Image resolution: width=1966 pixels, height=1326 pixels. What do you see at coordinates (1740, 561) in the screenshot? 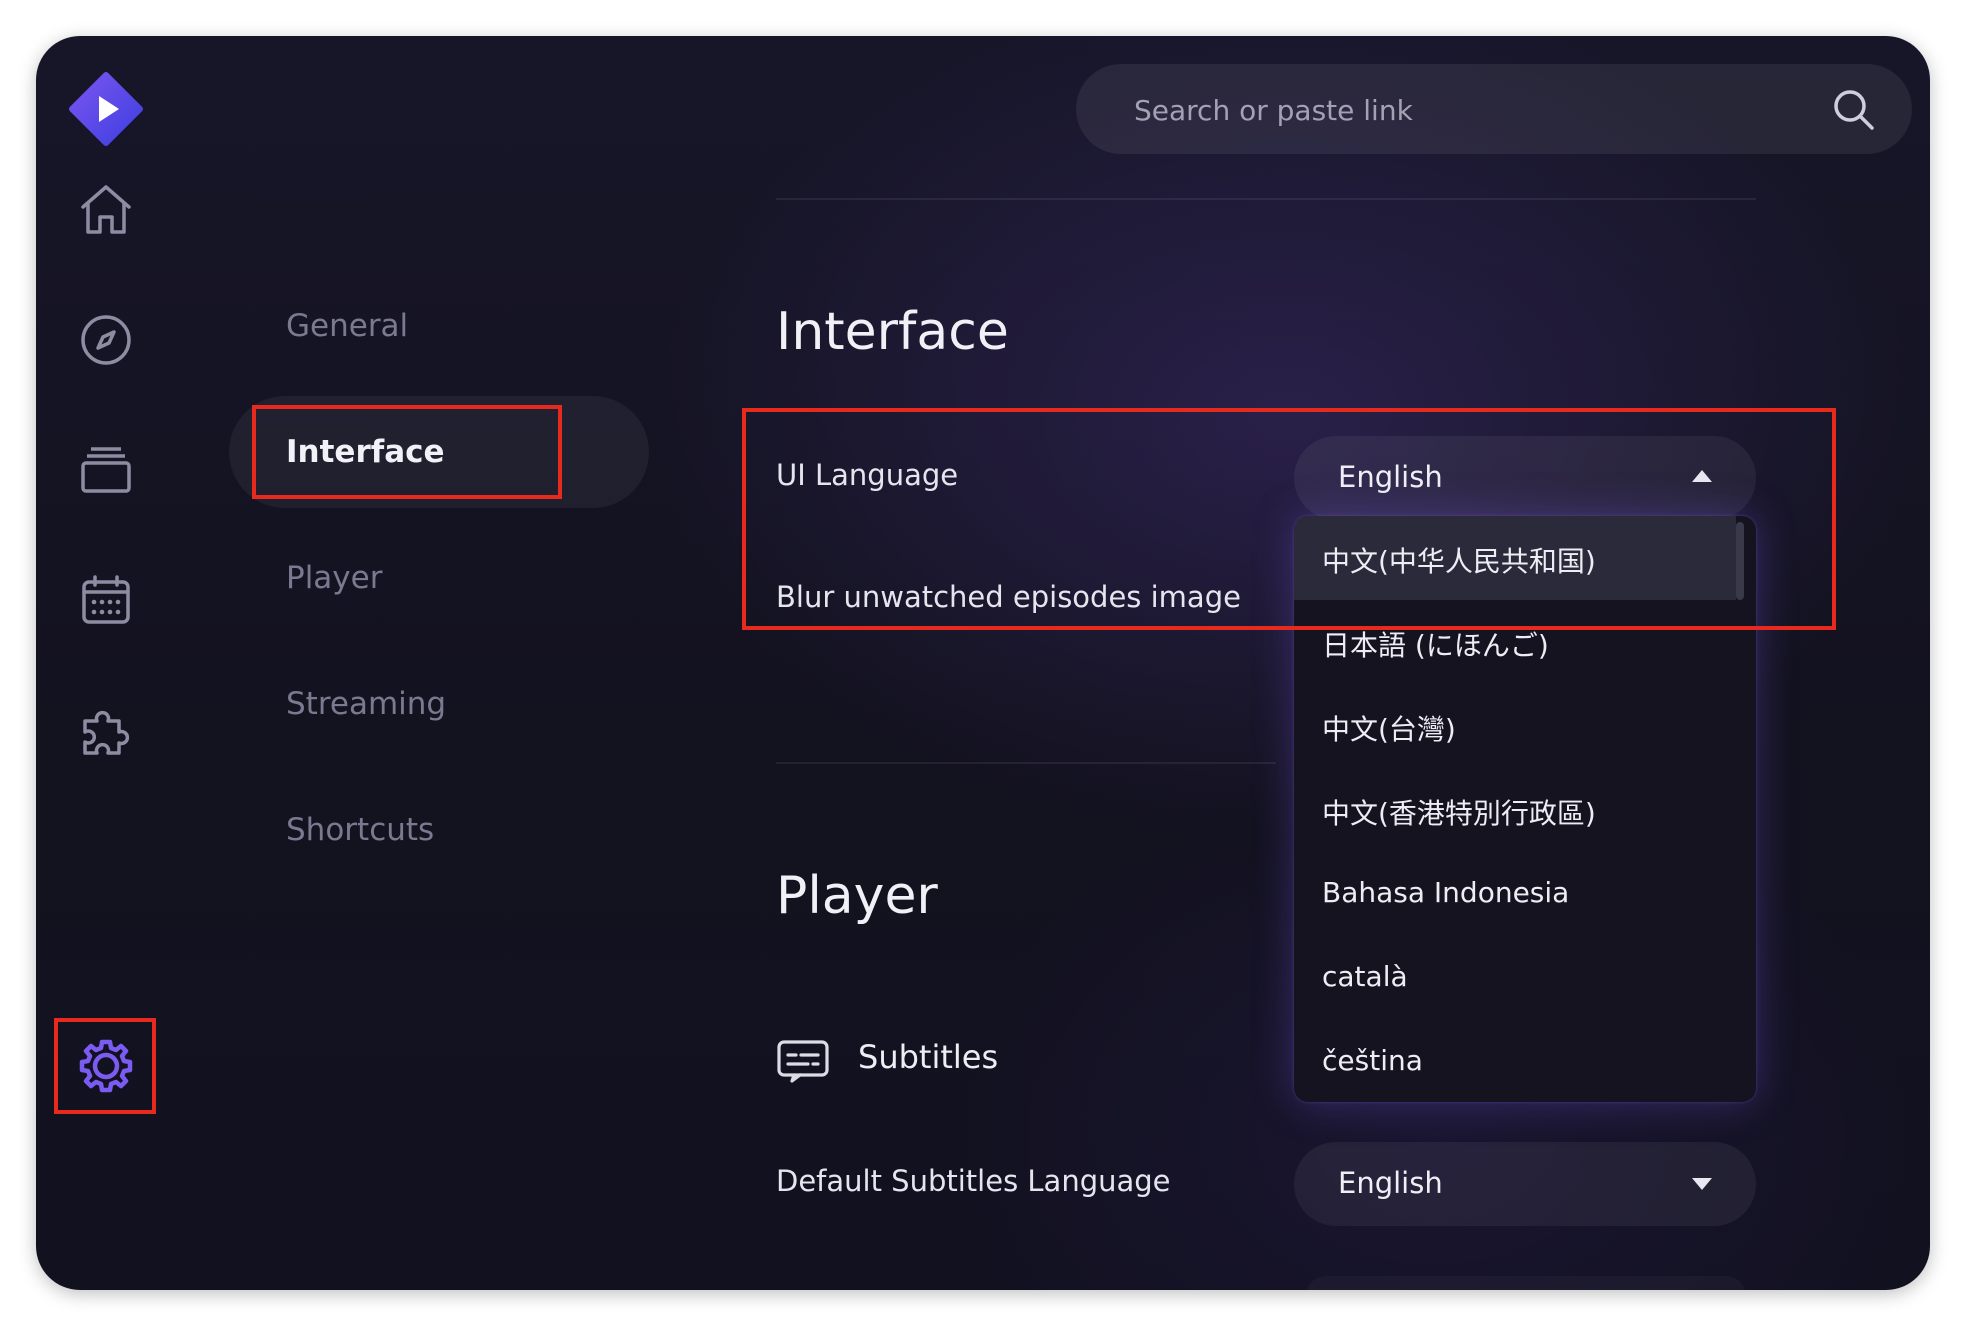
I see `menu-scrollbar` at bounding box center [1740, 561].